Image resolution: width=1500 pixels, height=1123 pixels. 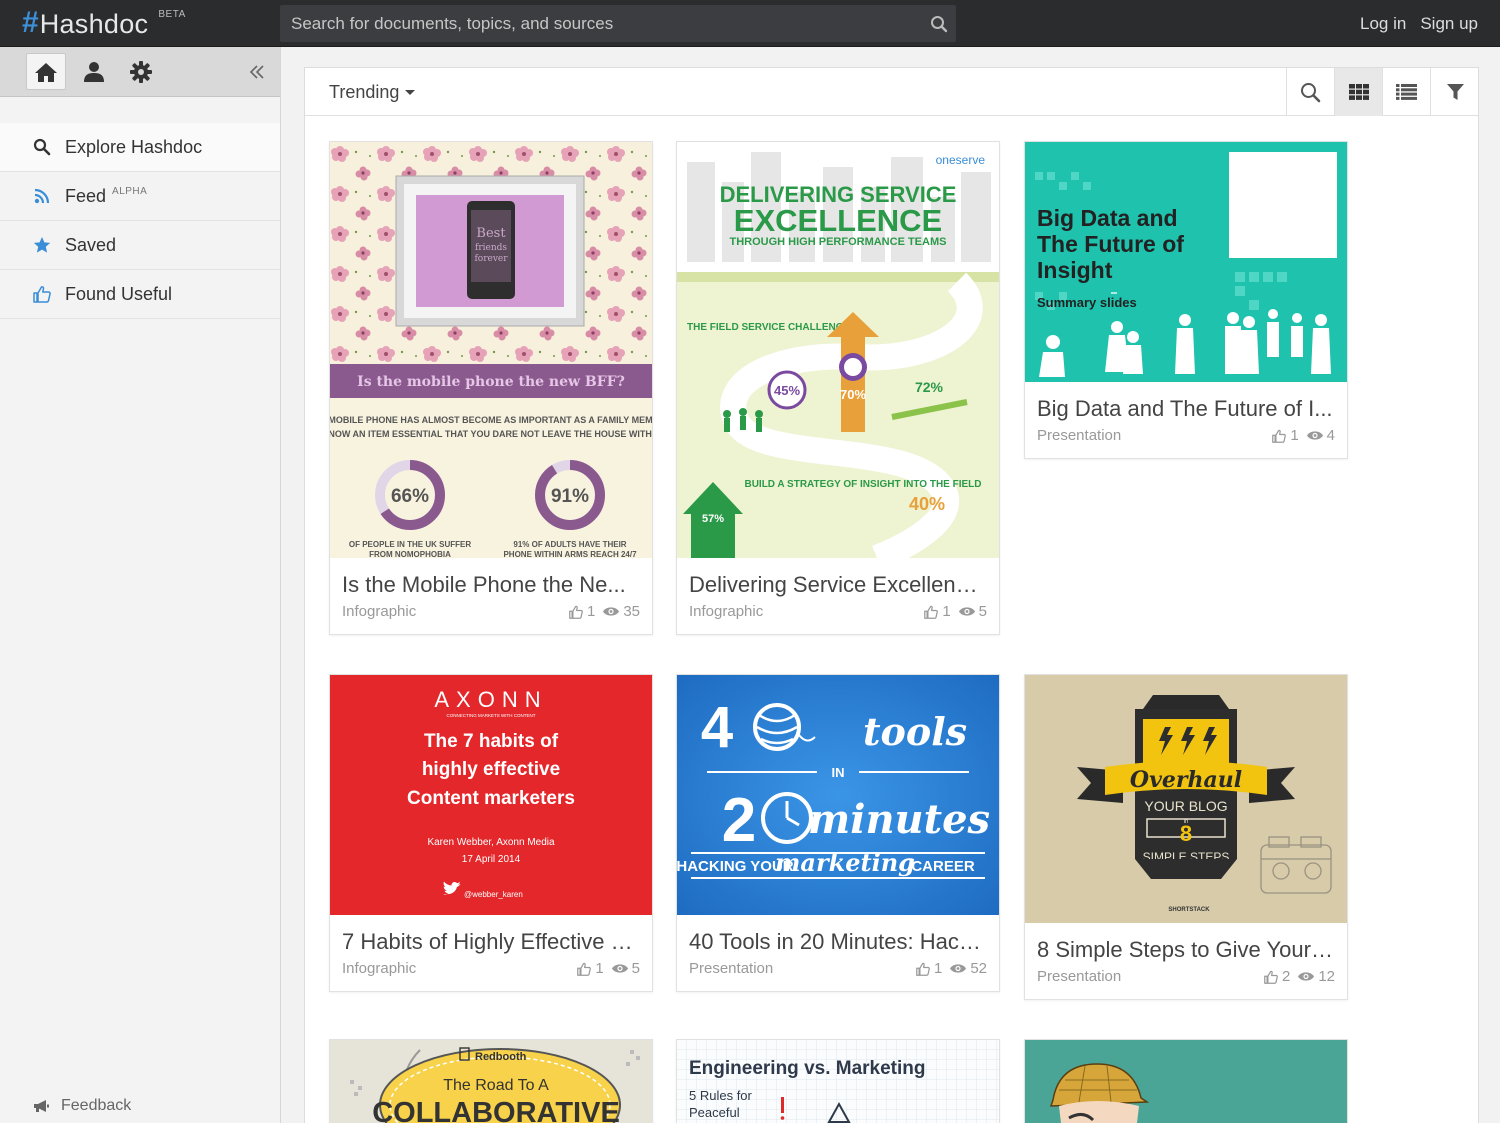 I want to click on thumb-subheadline: THROUGH HIGH PERFORMANCE TEAMS, so click(x=838, y=242).